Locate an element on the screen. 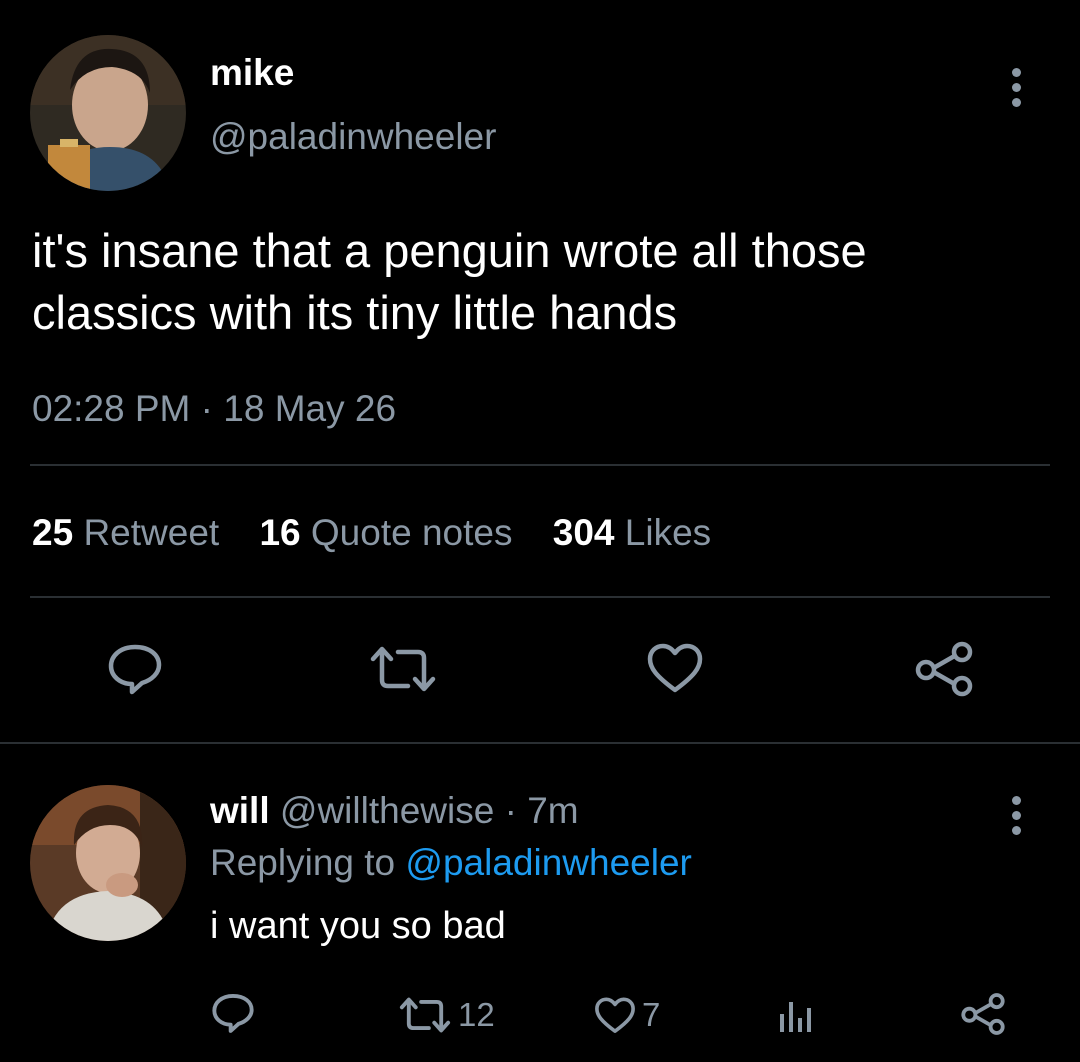  reply-like-button is located at coordinates (615, 1016).